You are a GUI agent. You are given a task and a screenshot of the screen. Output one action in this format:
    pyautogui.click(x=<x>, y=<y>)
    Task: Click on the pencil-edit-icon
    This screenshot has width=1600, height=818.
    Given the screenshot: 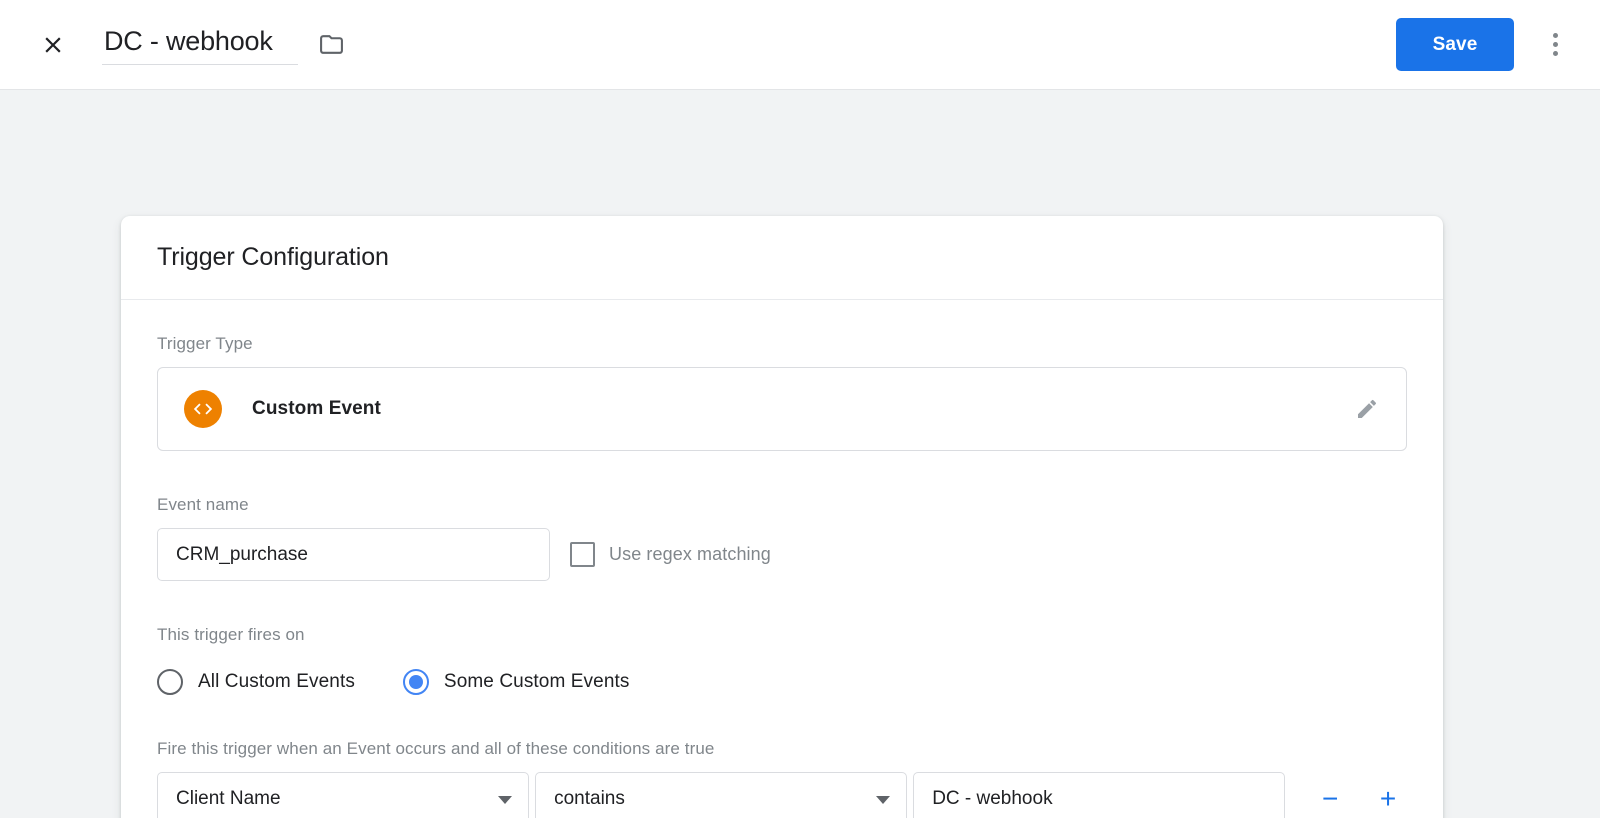 What is the action you would take?
    pyautogui.click(x=1367, y=408)
    